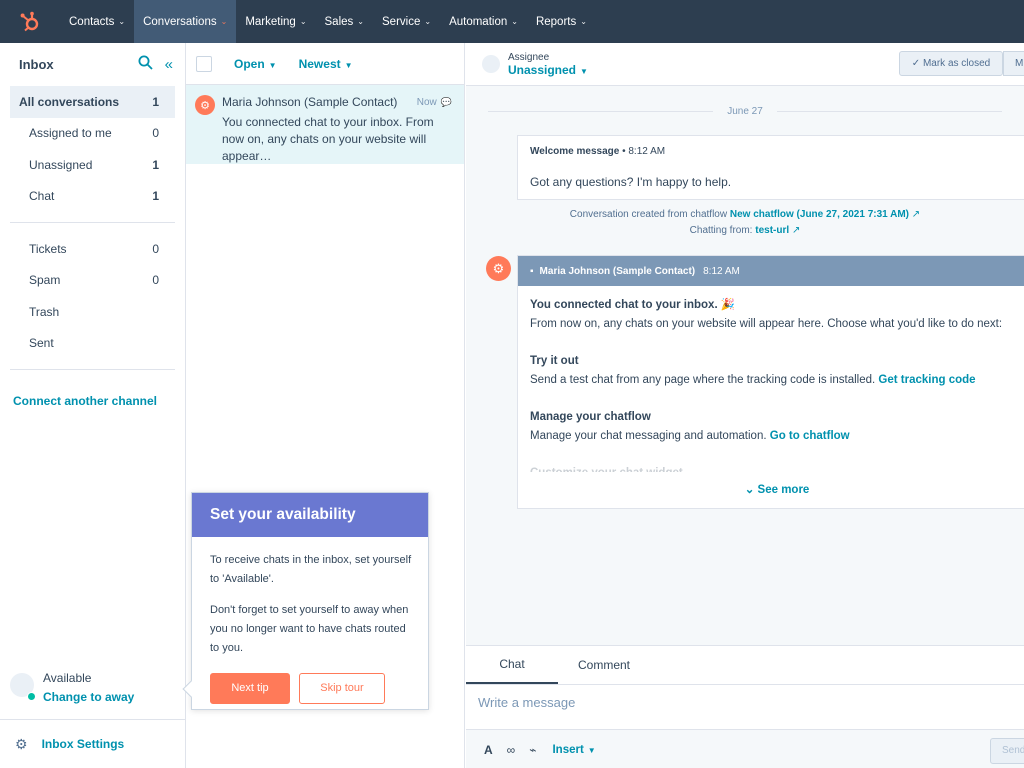  What do you see at coordinates (771, 490) in the screenshot?
I see `see-more-button: ⌄ See more` at bounding box center [771, 490].